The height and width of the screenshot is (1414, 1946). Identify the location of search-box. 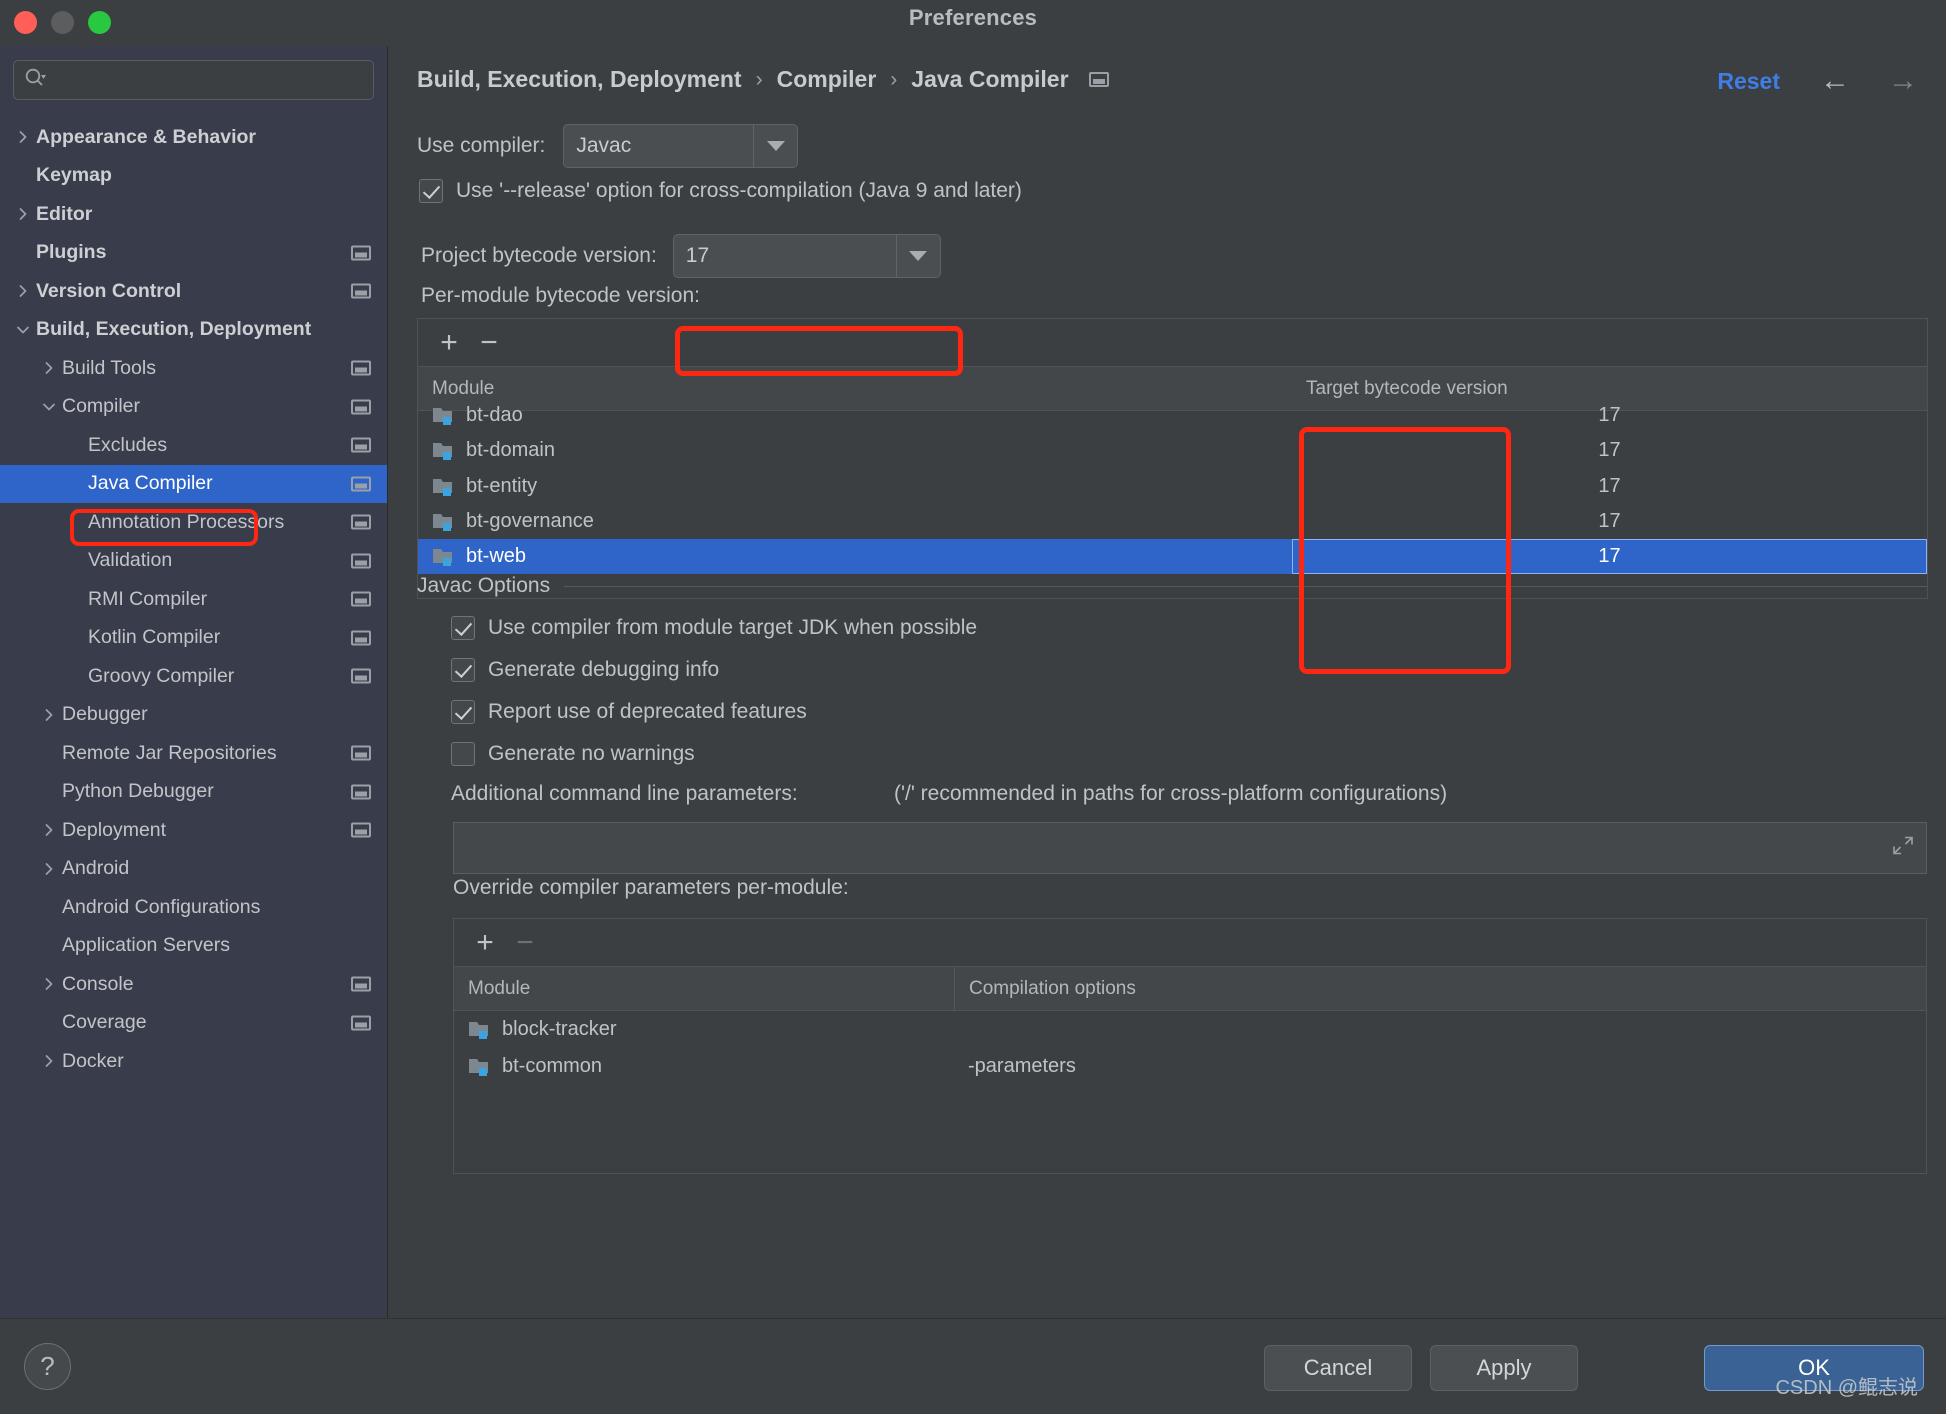
(193, 80).